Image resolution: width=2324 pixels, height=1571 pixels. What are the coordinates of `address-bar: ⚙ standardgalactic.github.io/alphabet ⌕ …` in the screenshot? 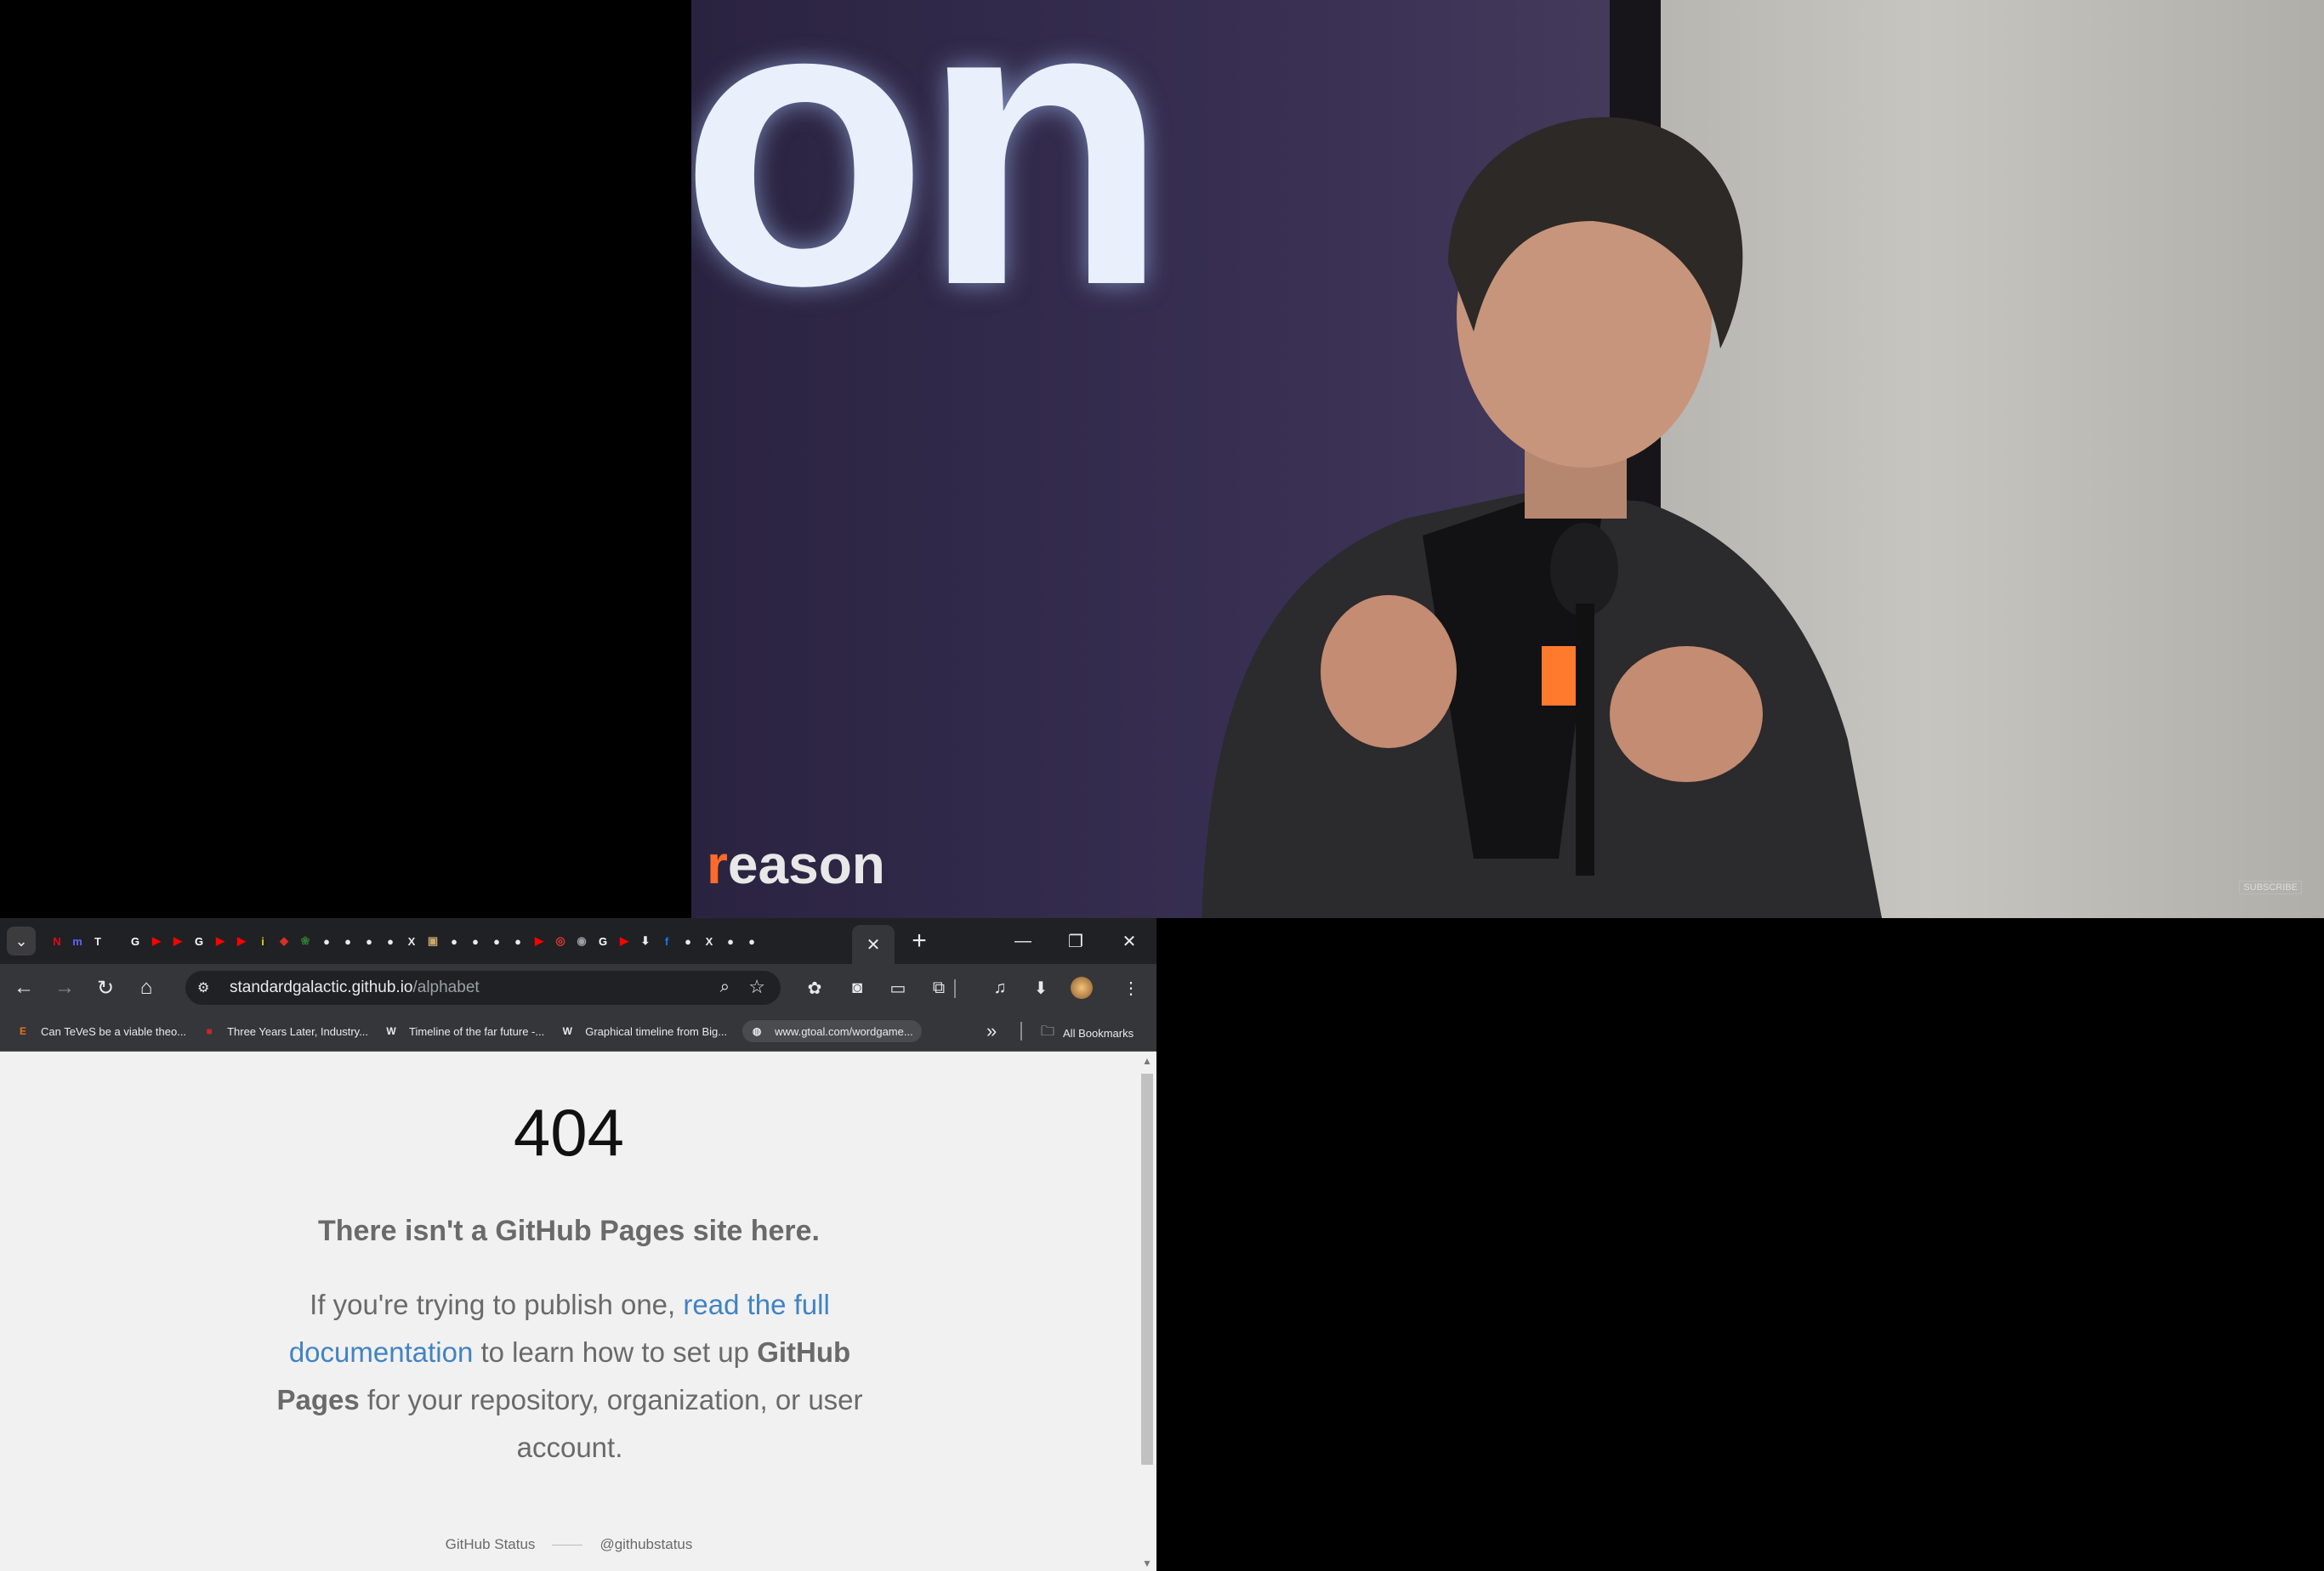 It's located at (483, 988).